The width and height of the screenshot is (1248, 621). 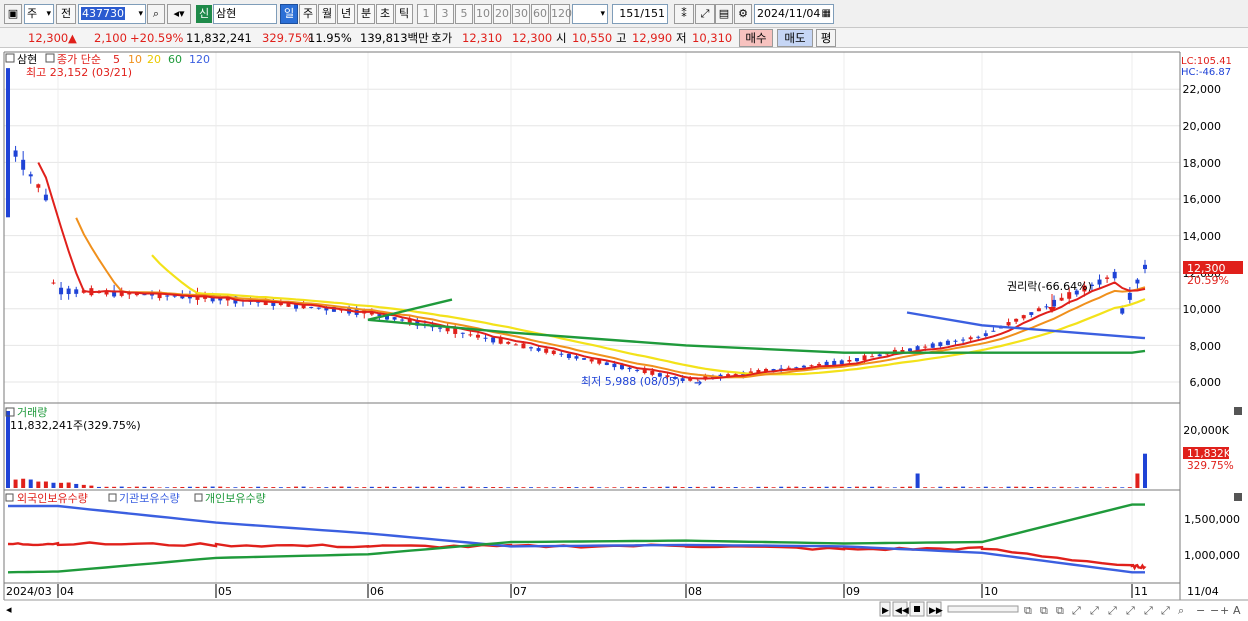 What do you see at coordinates (346, 14) in the screenshot?
I see `period-year-button: 년` at bounding box center [346, 14].